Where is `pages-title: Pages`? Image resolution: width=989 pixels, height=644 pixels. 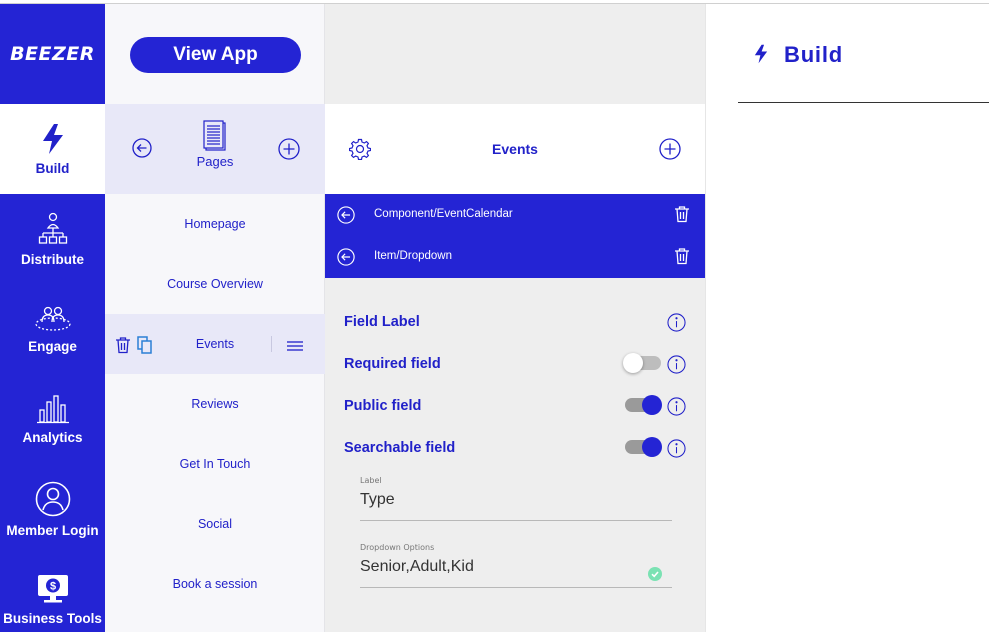 pages-title: Pages is located at coordinates (215, 144).